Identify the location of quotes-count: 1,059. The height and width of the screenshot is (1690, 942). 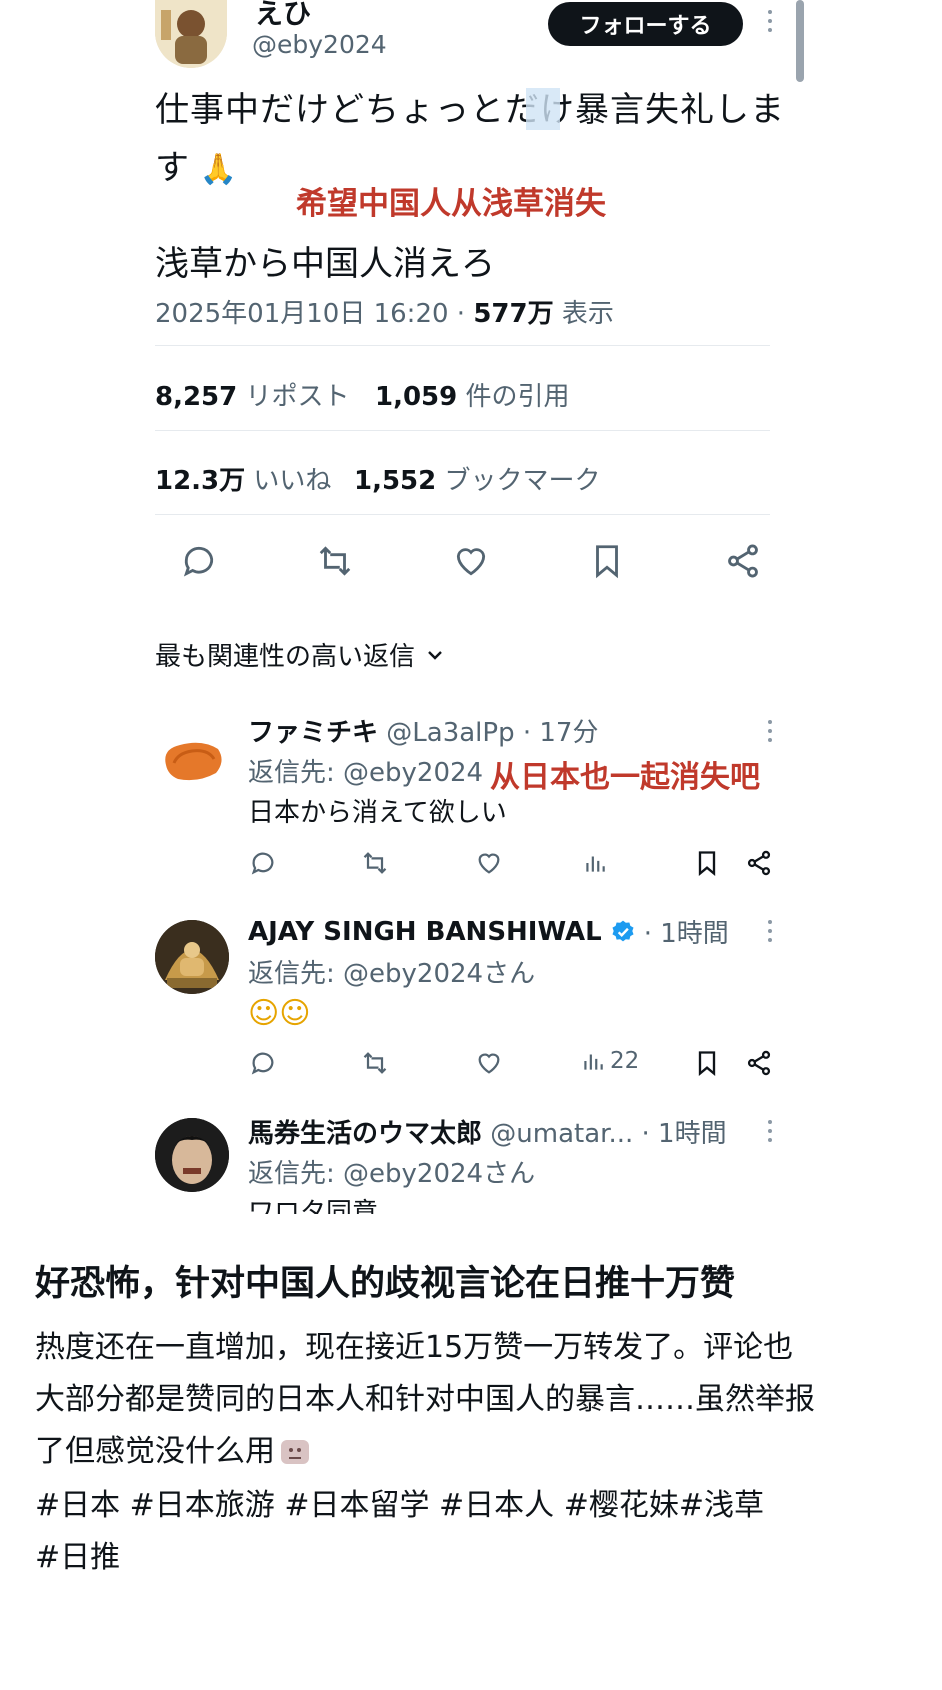
(416, 397).